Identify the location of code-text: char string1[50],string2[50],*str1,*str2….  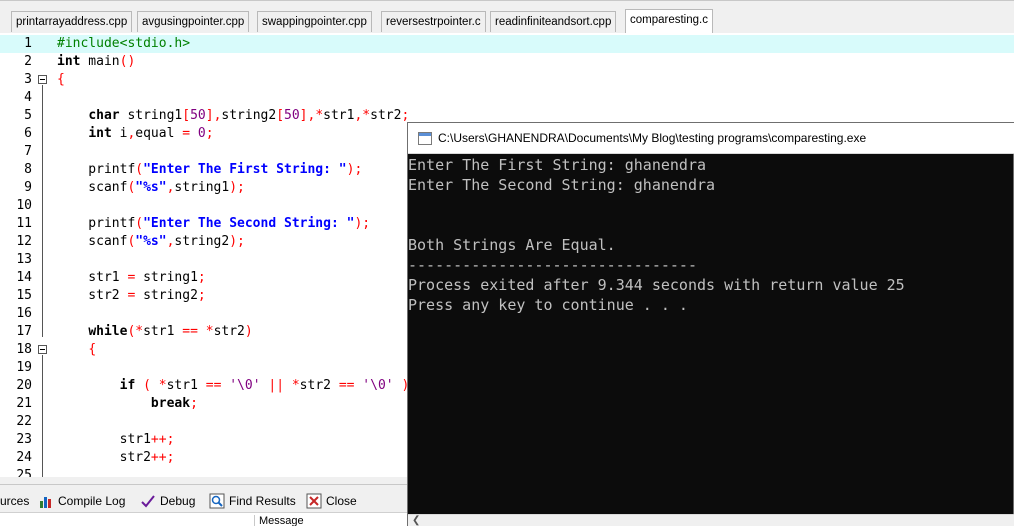
(233, 116).